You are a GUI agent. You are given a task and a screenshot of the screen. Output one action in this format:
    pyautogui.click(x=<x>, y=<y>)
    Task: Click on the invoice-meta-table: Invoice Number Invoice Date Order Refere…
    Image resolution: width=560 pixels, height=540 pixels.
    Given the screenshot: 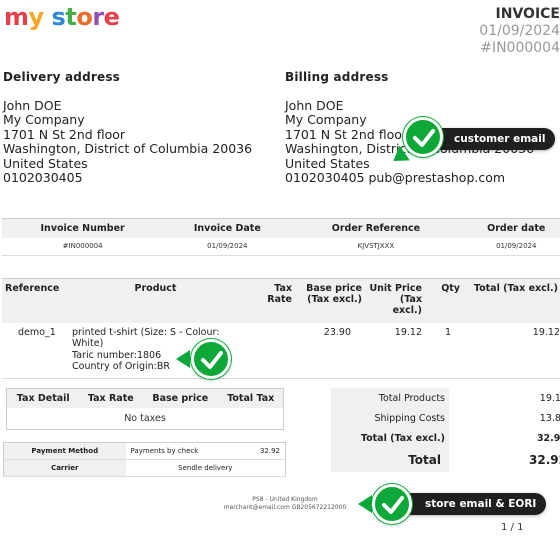 What is the action you would take?
    pyautogui.click(x=281, y=237)
    